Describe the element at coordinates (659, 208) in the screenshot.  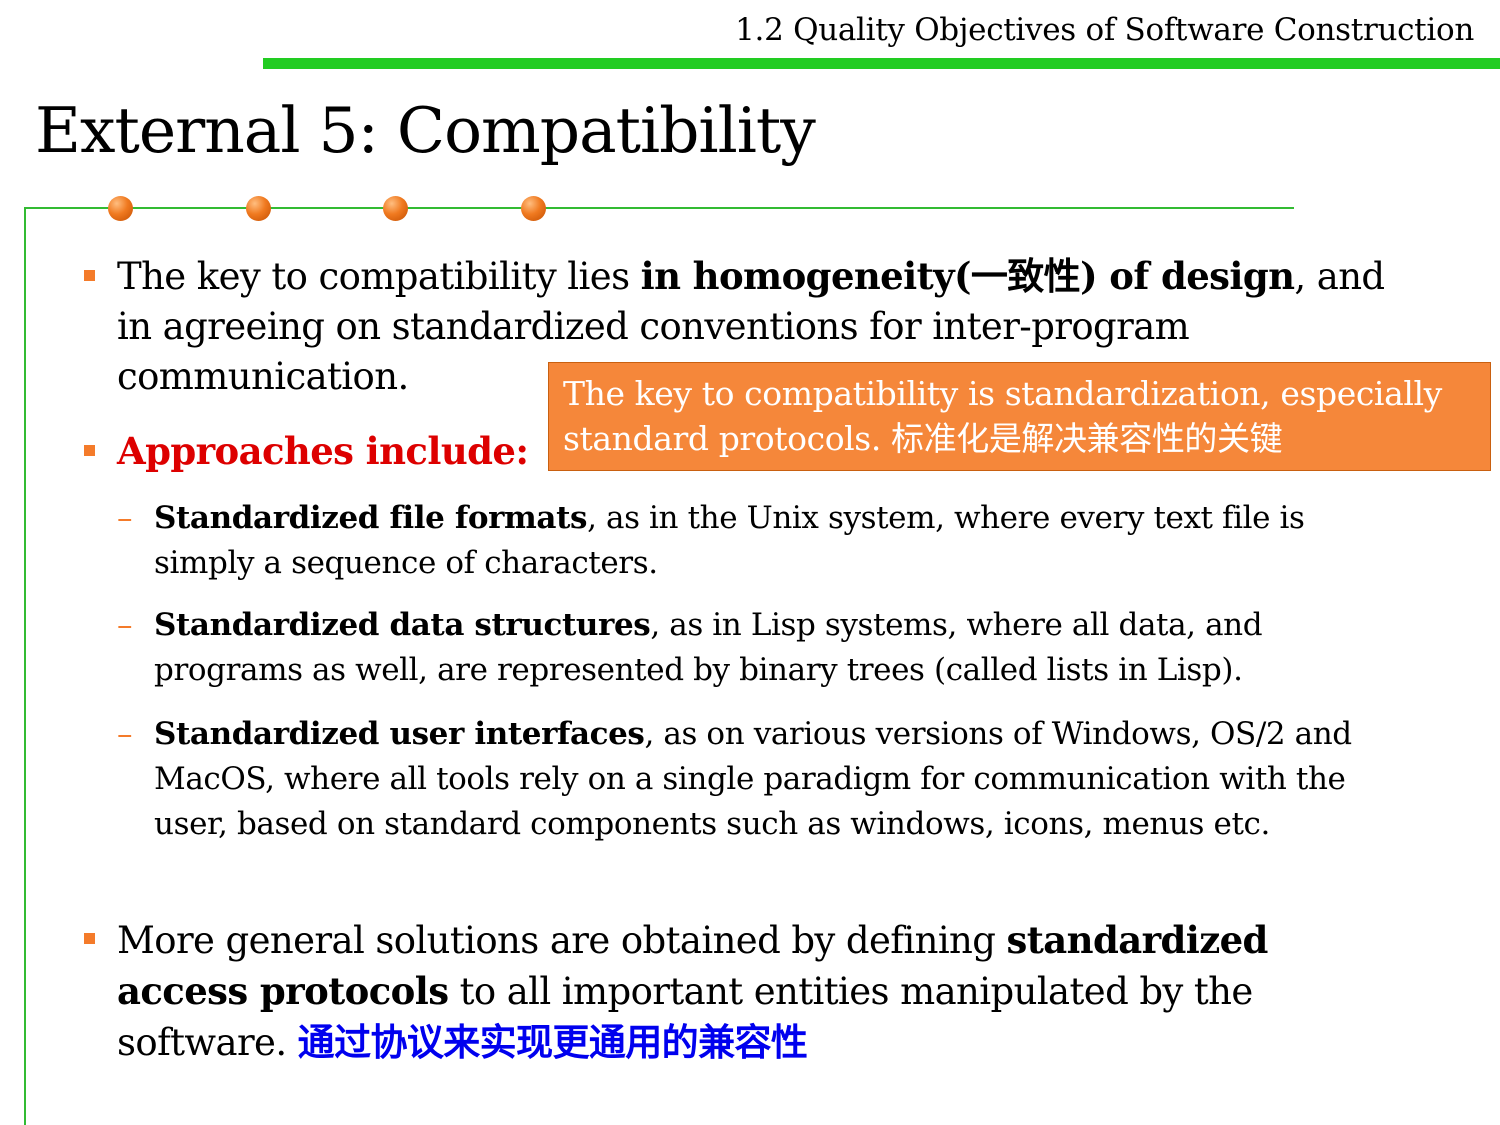
I see `frame-top-line` at that location.